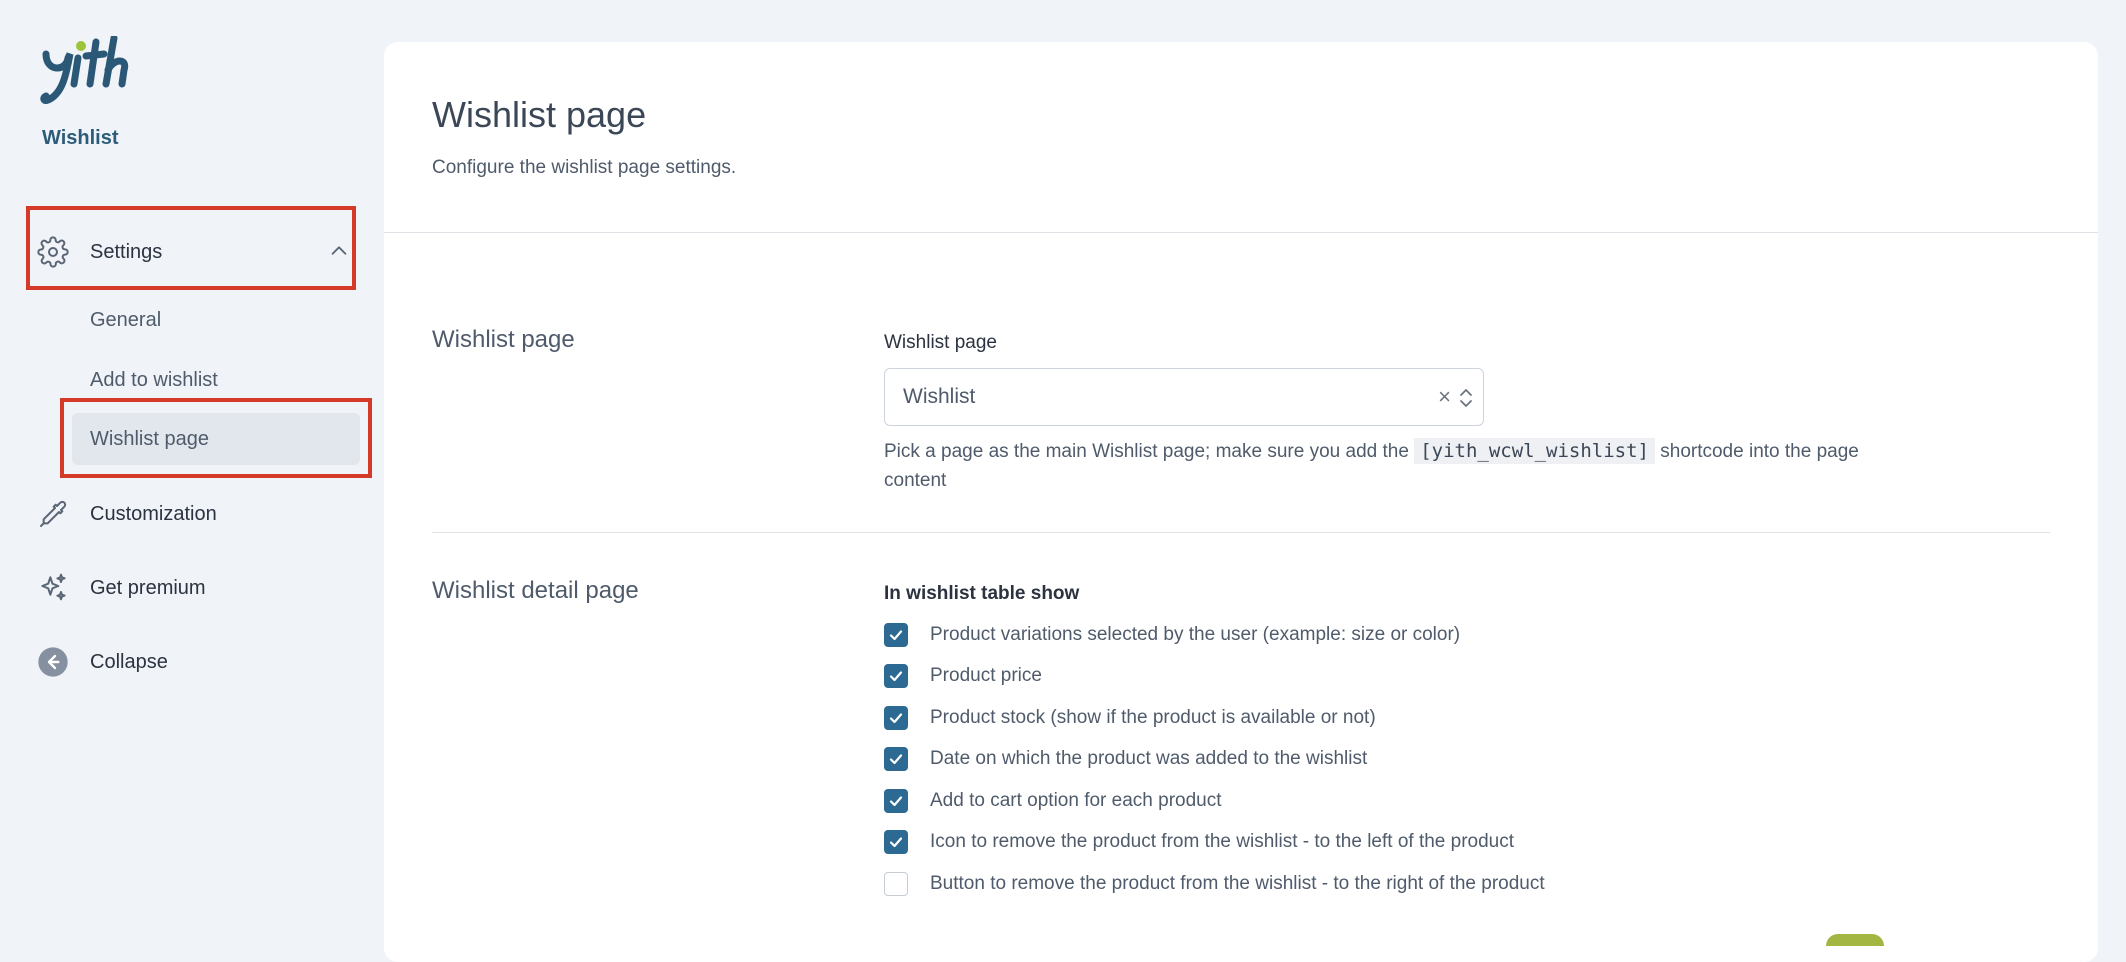  What do you see at coordinates (339, 253) in the screenshot?
I see `chevron-up-icon` at bounding box center [339, 253].